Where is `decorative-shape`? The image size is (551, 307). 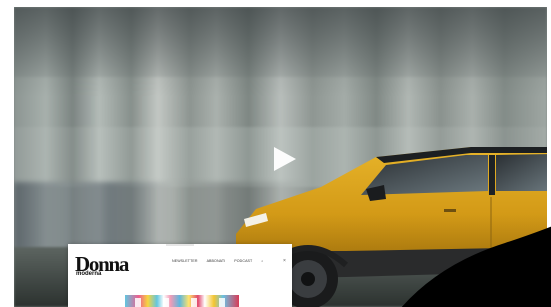
decorative-shape is located at coordinates (473, 266).